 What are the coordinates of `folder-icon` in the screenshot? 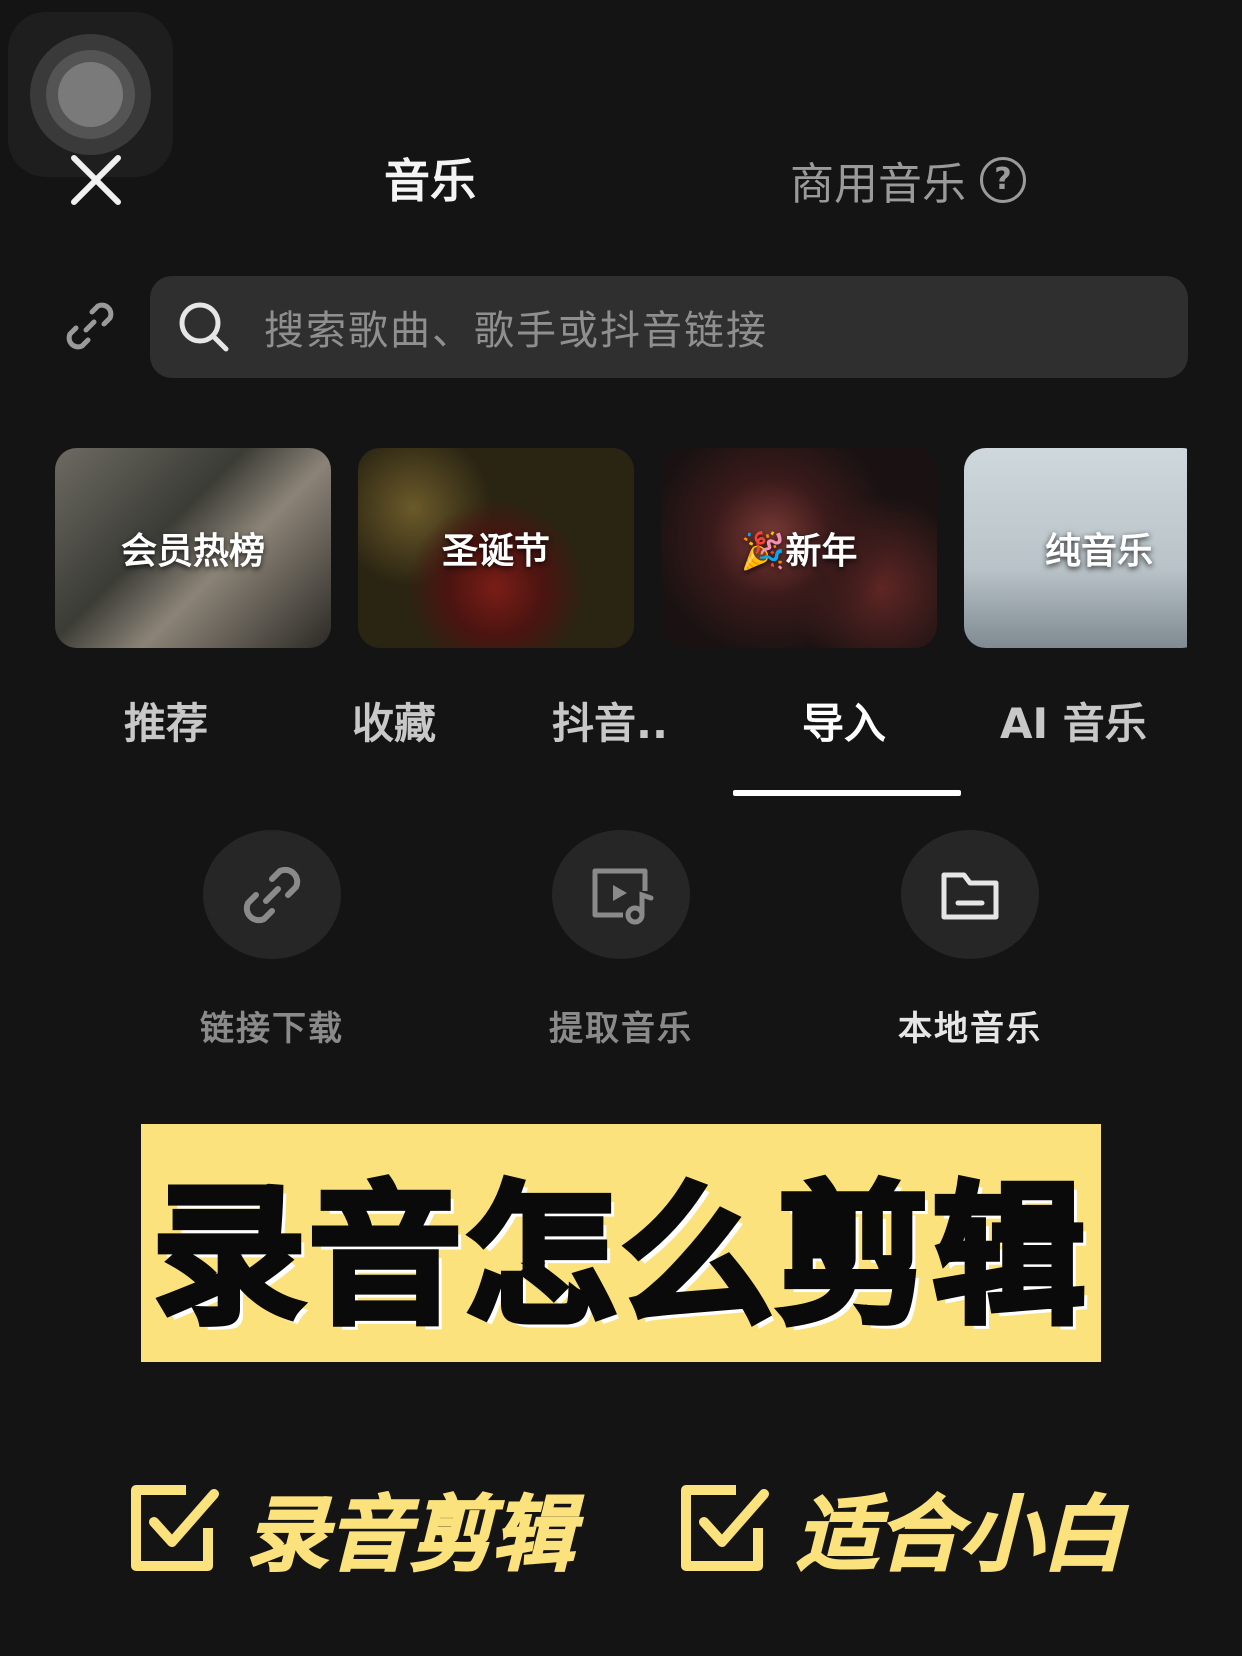 It's located at (970, 895).